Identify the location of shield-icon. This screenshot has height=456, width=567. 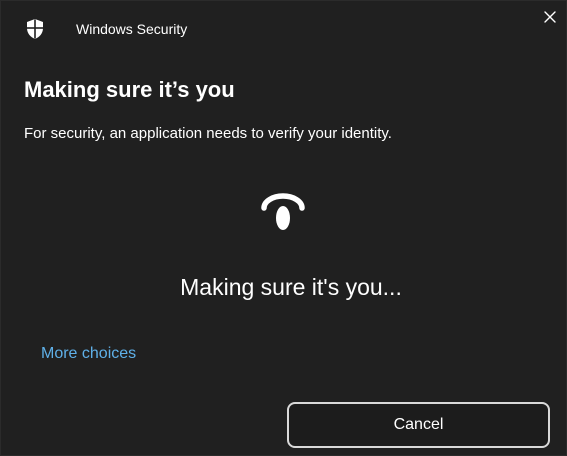
(35, 29).